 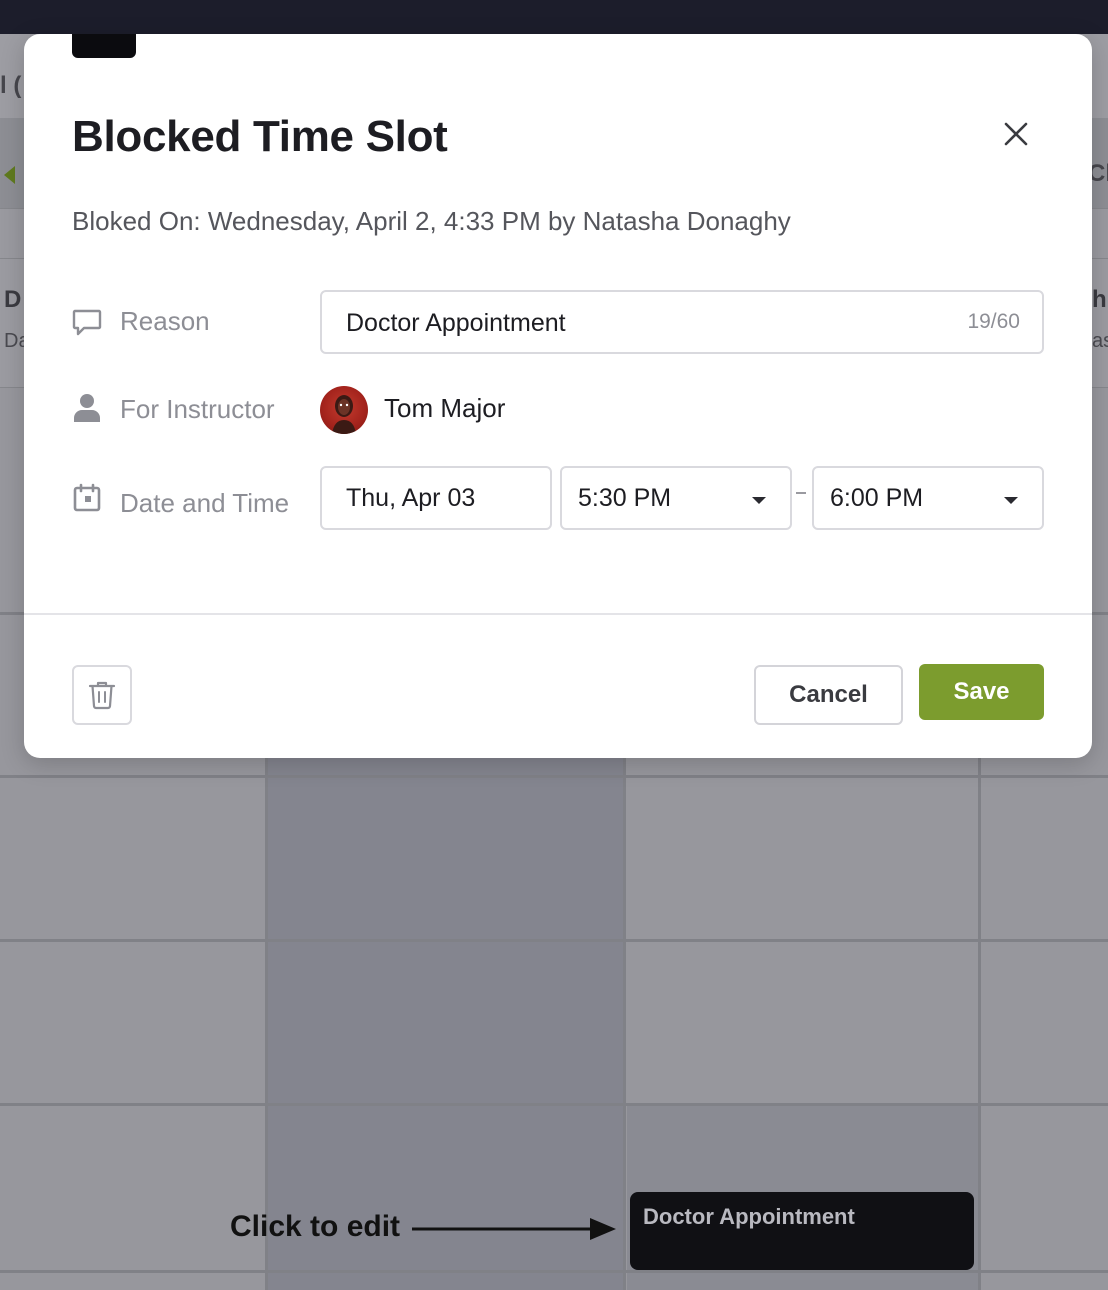 What do you see at coordinates (993, 321) in the screenshot?
I see `reason-char-counter: 19/60` at bounding box center [993, 321].